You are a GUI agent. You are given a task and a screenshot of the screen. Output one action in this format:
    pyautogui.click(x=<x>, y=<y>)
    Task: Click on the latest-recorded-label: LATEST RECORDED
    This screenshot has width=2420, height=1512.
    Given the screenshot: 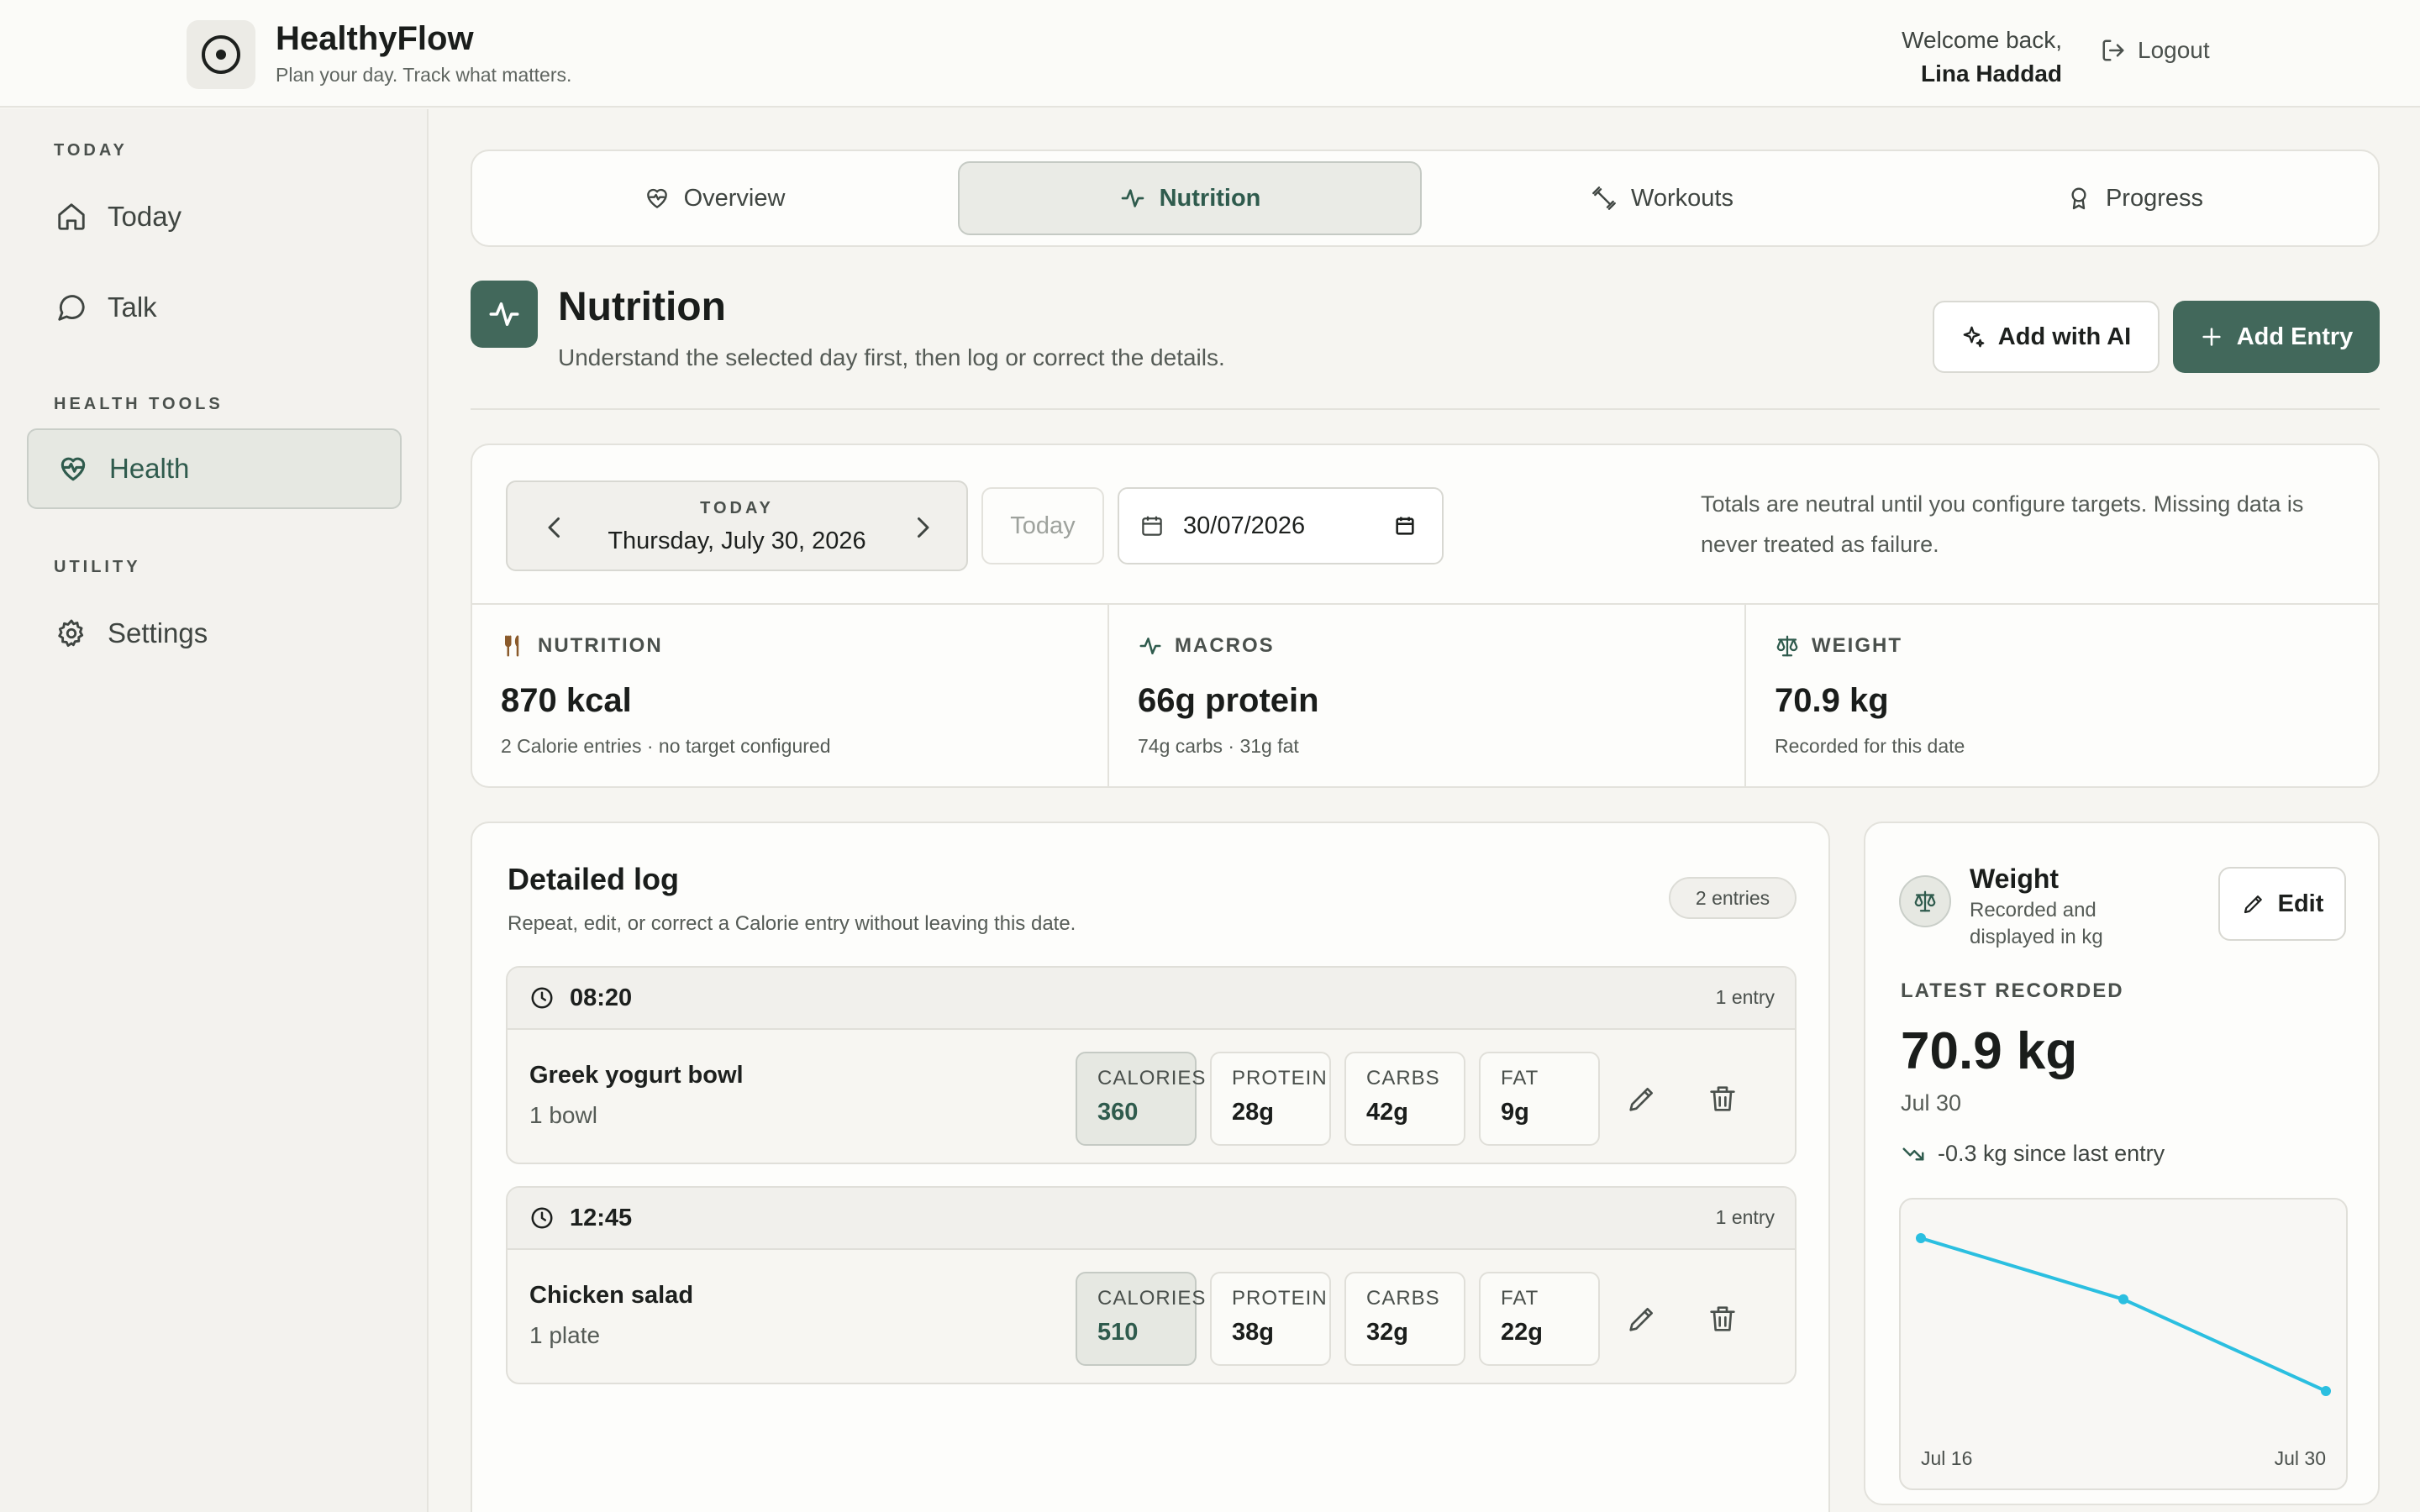 What is the action you would take?
    pyautogui.click(x=2012, y=990)
    